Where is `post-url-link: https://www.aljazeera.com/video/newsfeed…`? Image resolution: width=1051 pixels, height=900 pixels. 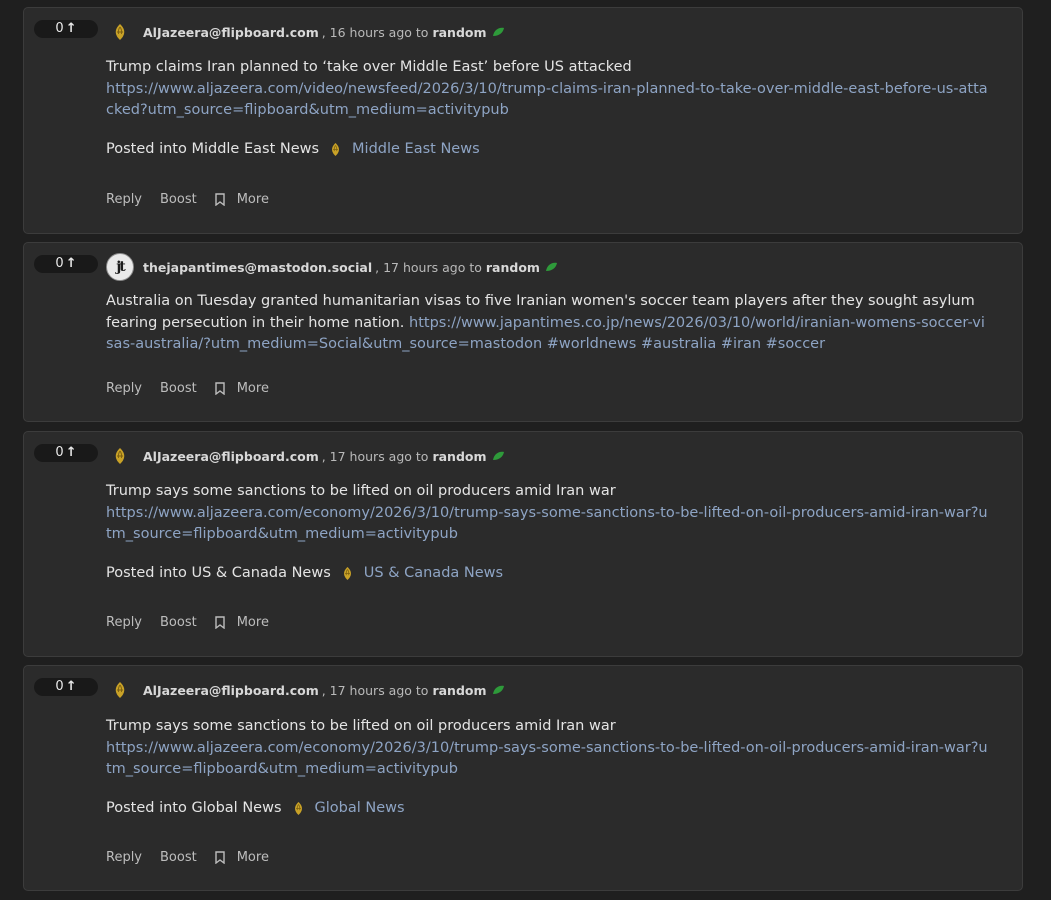
post-url-link: https://www.aljazeera.com/video/newsfeed… is located at coordinates (547, 100).